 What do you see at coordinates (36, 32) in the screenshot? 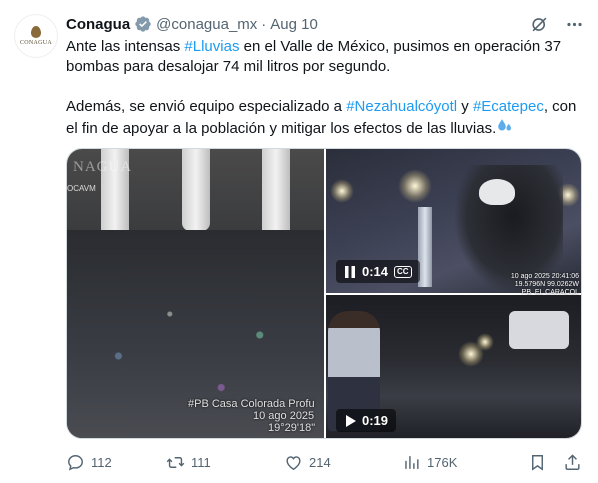
I see `conagua-logo-icon` at bounding box center [36, 32].